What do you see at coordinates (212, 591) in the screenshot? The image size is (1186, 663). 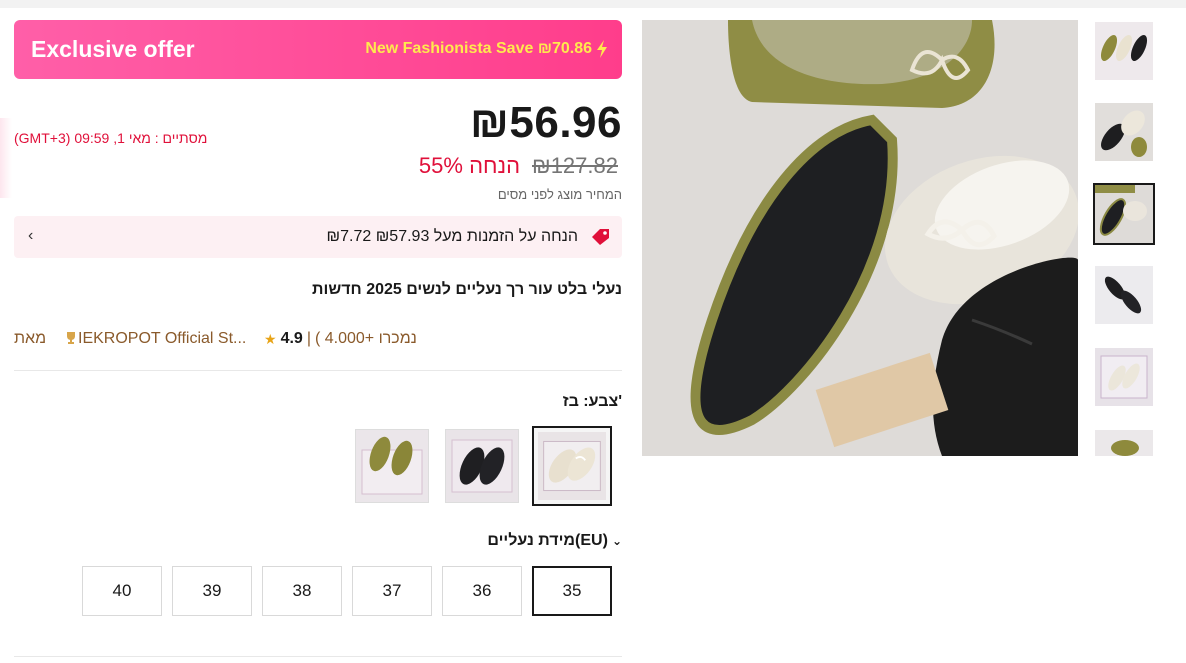 I see `size-option-39: 39` at bounding box center [212, 591].